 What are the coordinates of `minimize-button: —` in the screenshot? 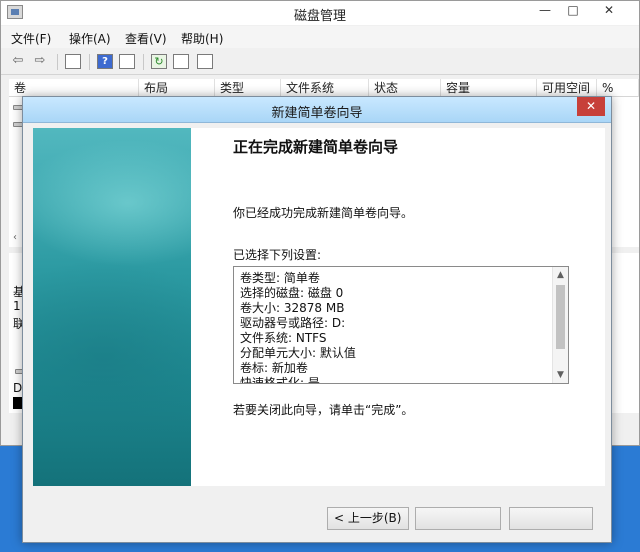 It's located at (545, 11).